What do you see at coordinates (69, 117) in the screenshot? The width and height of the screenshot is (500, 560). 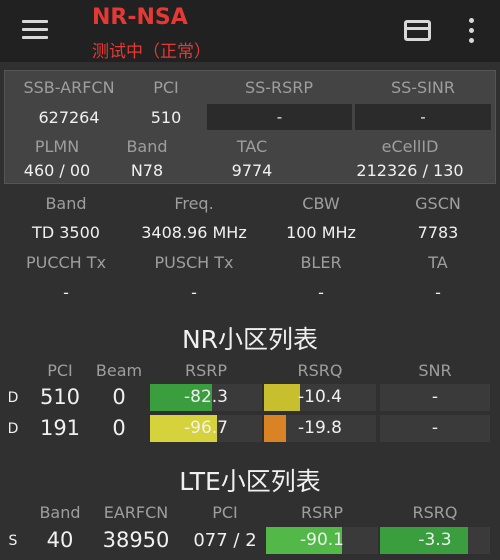 I see `value-ssb-arfcn: 627264` at bounding box center [69, 117].